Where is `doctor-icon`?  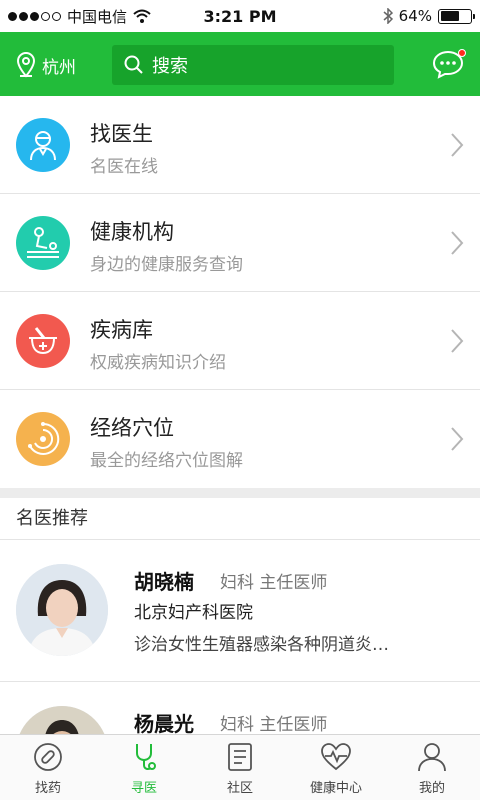 doctor-icon is located at coordinates (43, 145).